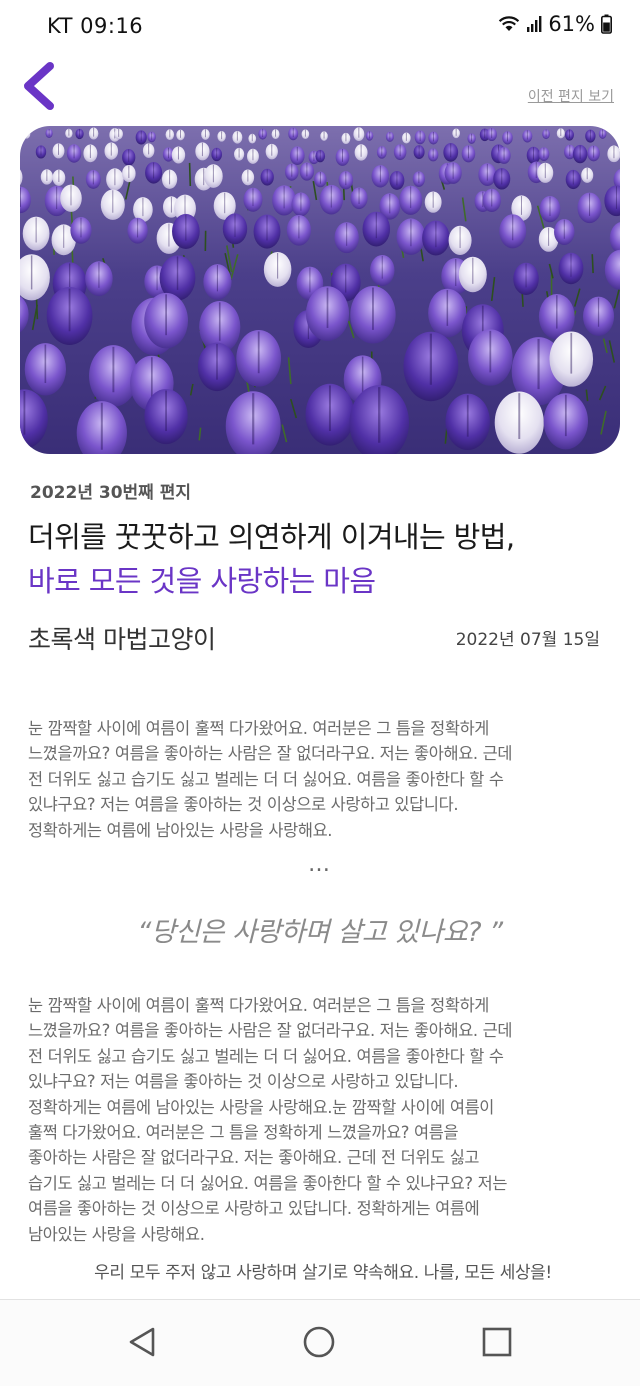 This screenshot has width=640, height=1386. What do you see at coordinates (509, 24) in the screenshot?
I see `wifi-icon` at bounding box center [509, 24].